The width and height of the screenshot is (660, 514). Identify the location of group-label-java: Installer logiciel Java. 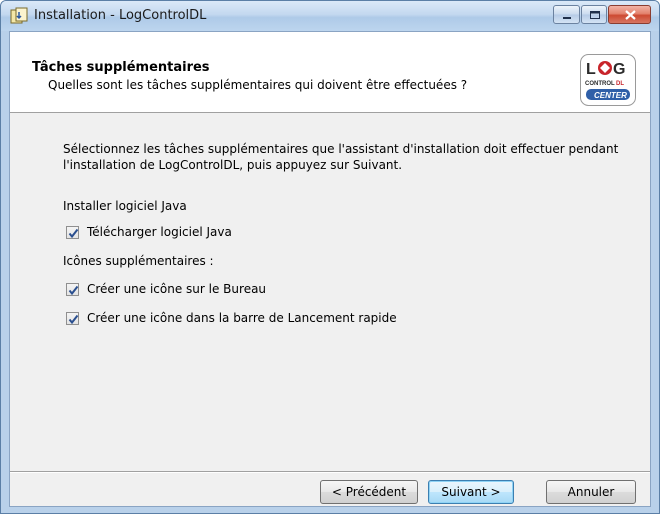
(125, 206).